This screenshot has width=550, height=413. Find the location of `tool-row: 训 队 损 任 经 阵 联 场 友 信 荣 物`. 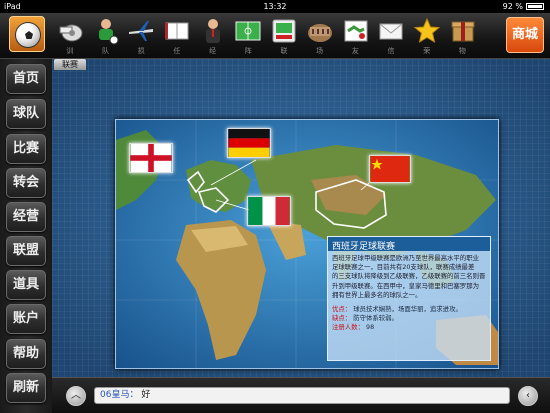

tool-row: 训 队 损 任 经 阵 联 场 友 信 荣 物 is located at coordinates (266, 36).